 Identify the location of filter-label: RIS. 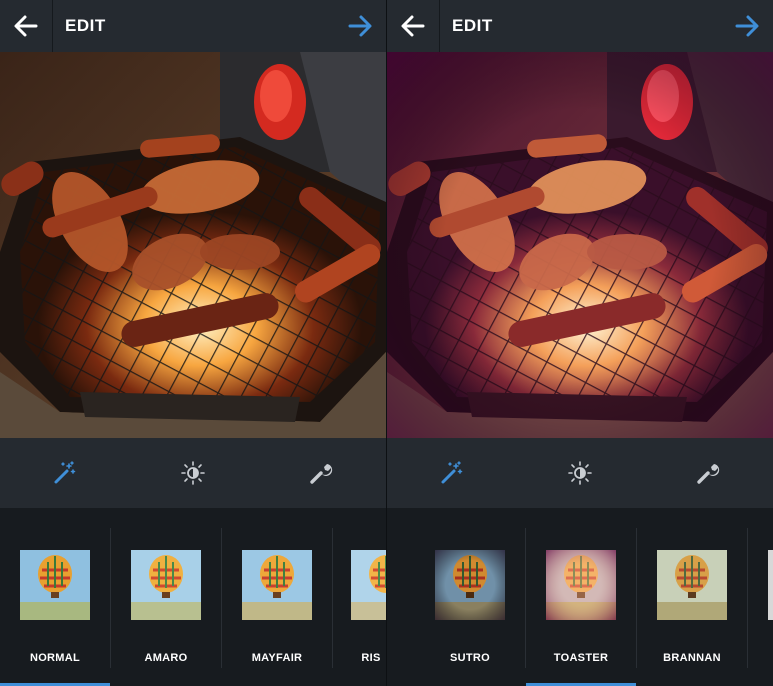
(371, 658).